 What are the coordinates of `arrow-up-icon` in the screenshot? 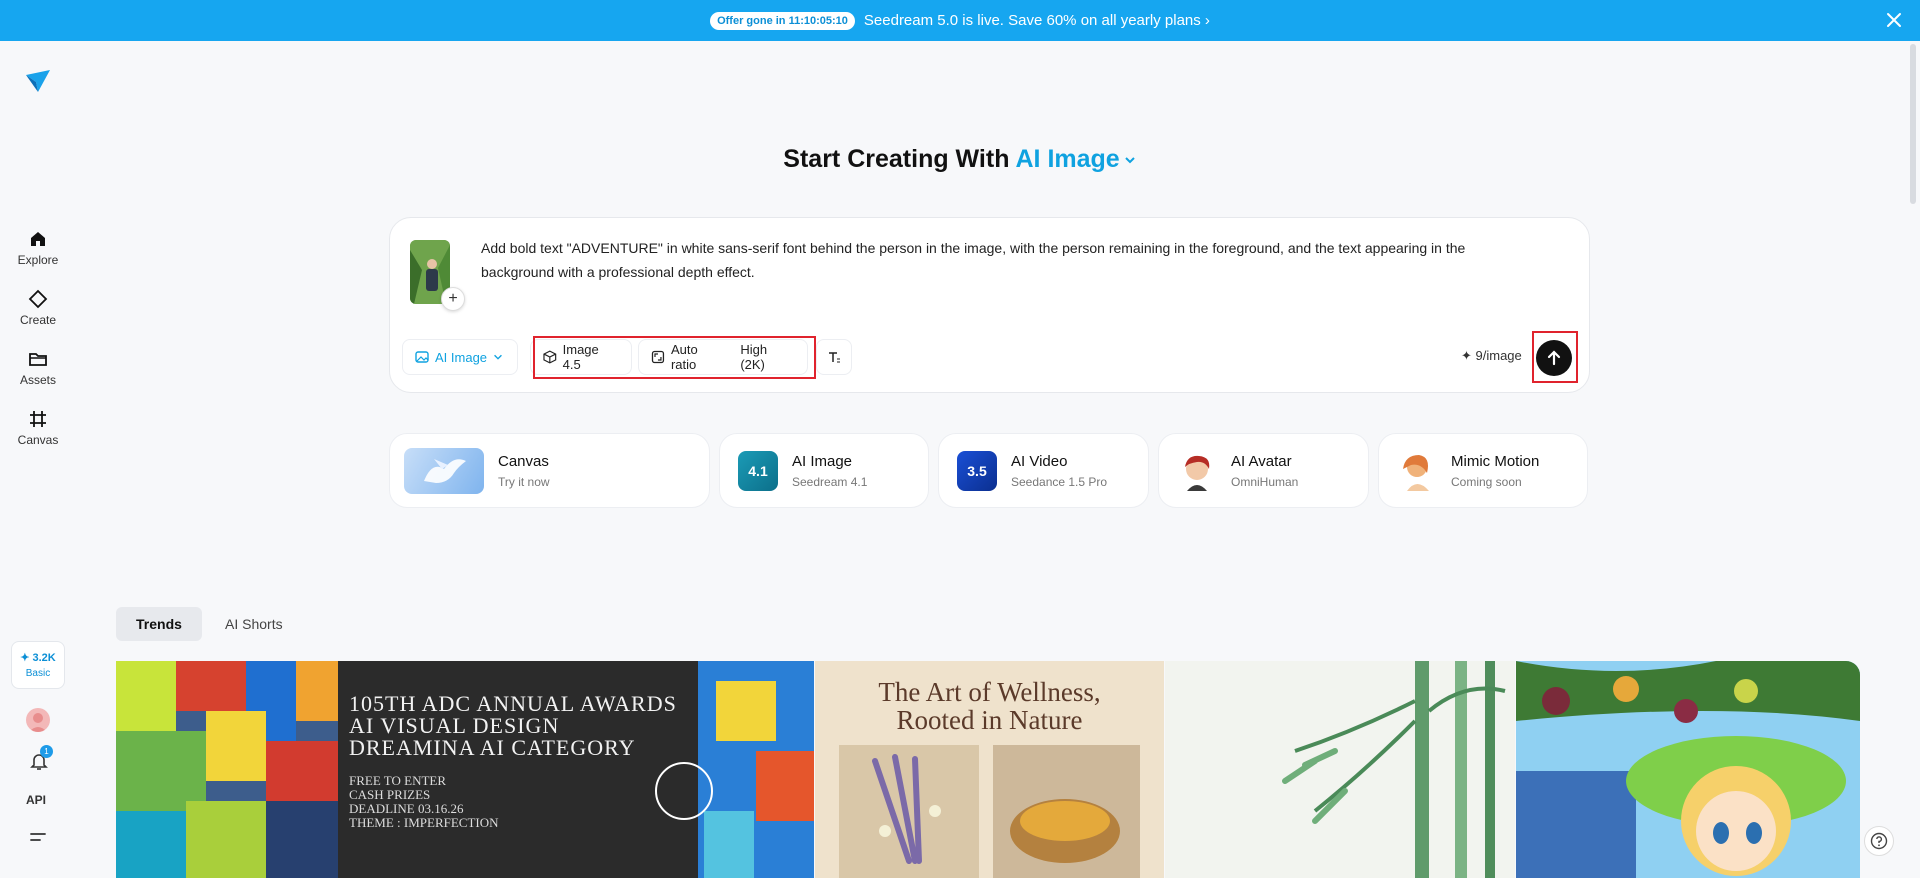 It's located at (1554, 358).